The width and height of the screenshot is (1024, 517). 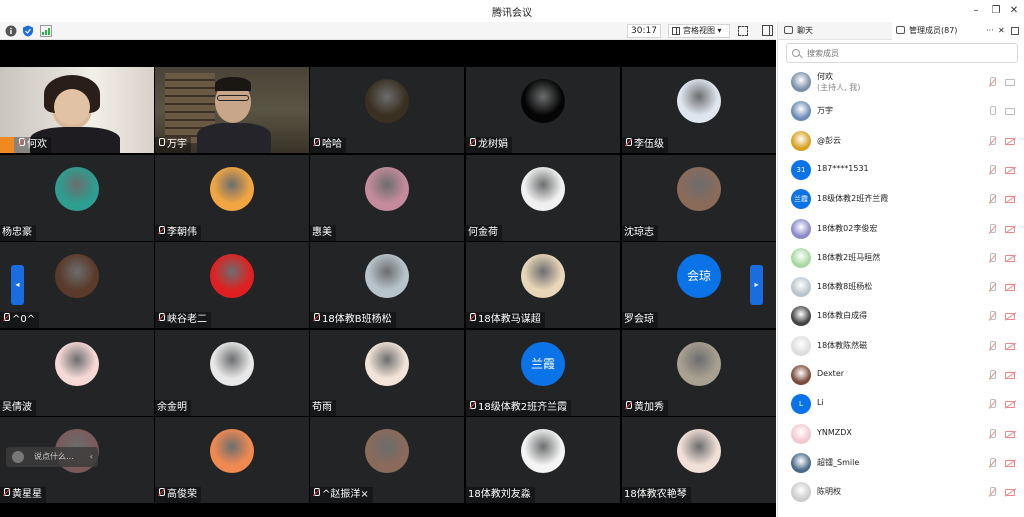 I want to click on member-search-input, so click(x=902, y=53).